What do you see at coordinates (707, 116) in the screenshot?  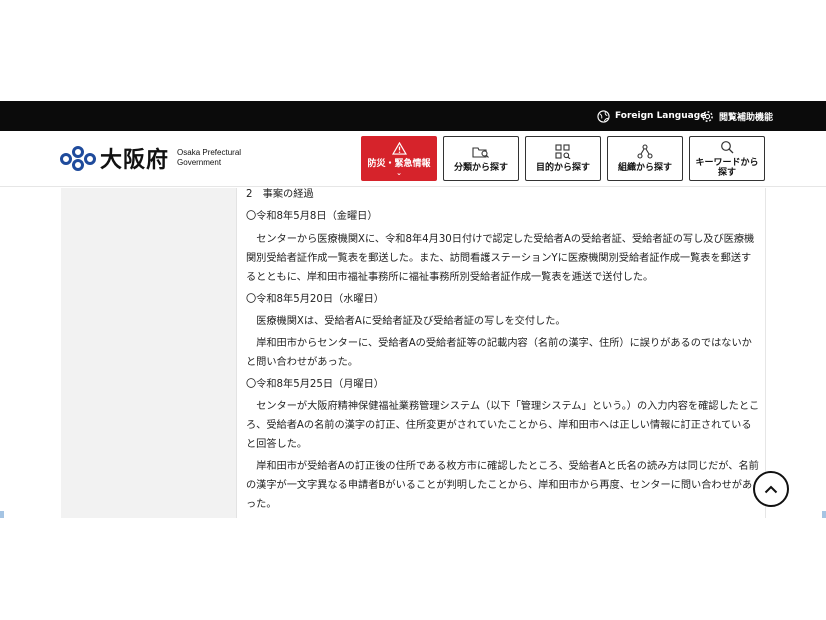 I see `gear-icon` at bounding box center [707, 116].